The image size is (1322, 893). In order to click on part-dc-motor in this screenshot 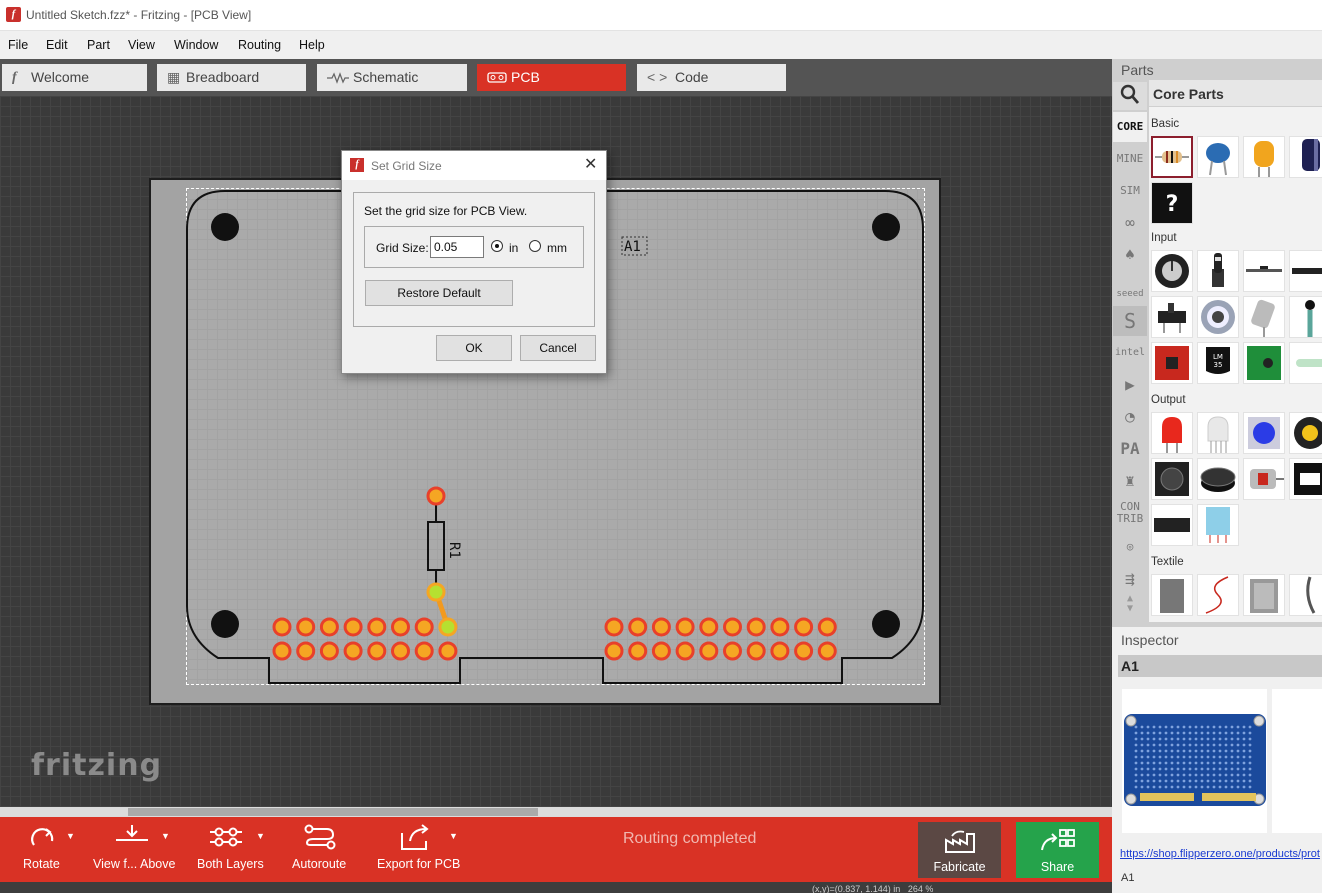, I will do `click(1264, 479)`.